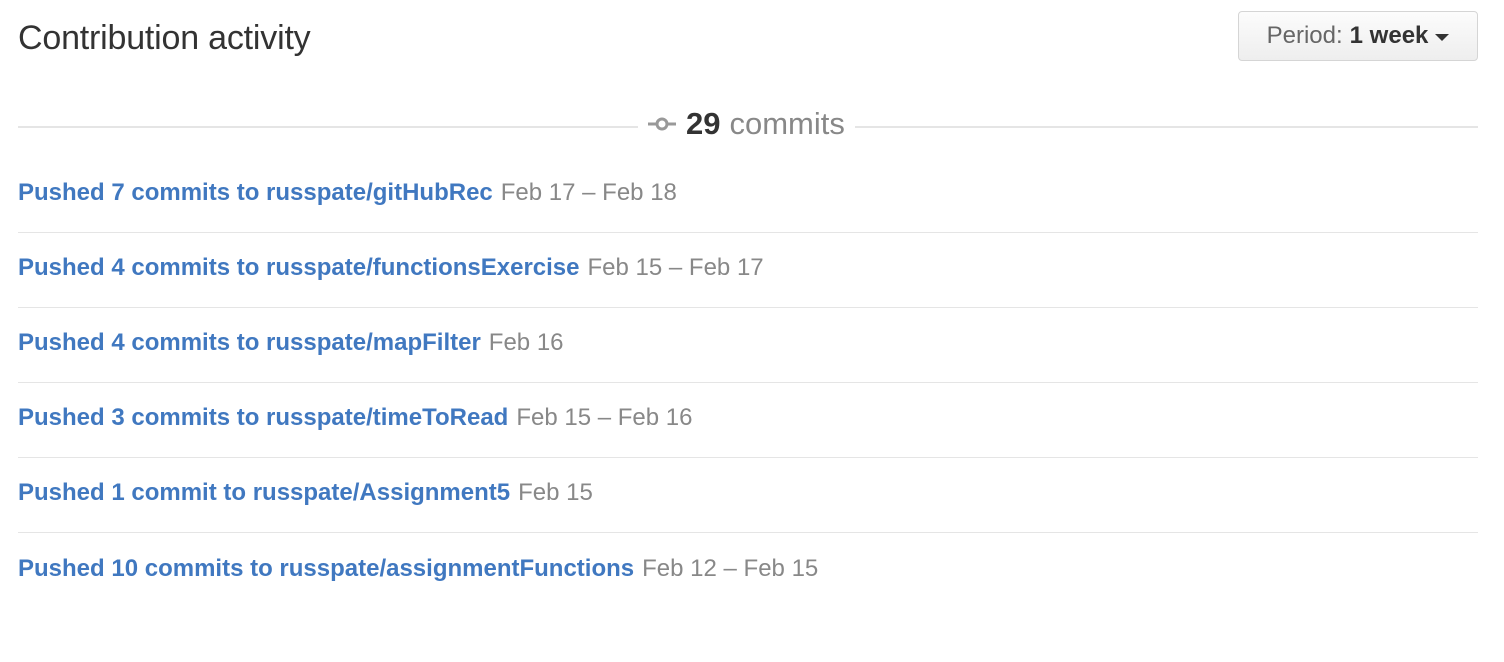 This screenshot has width=1504, height=662. I want to click on commit-summary: 29 commits, so click(748, 124).